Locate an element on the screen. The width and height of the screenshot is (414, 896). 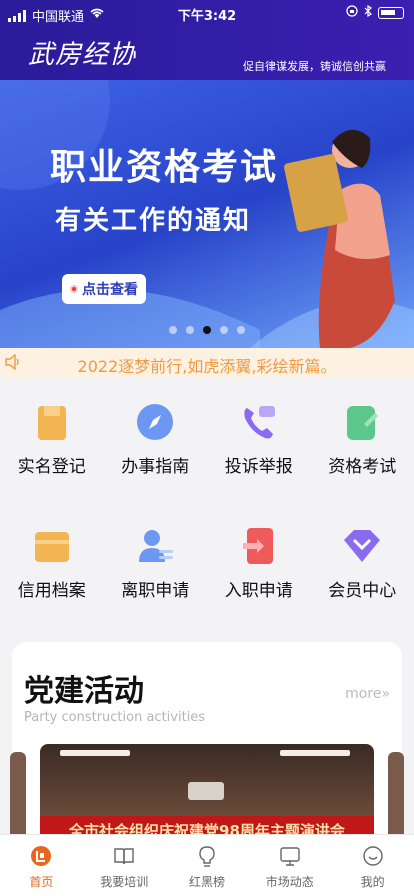
projector is located at coordinates (206, 791).